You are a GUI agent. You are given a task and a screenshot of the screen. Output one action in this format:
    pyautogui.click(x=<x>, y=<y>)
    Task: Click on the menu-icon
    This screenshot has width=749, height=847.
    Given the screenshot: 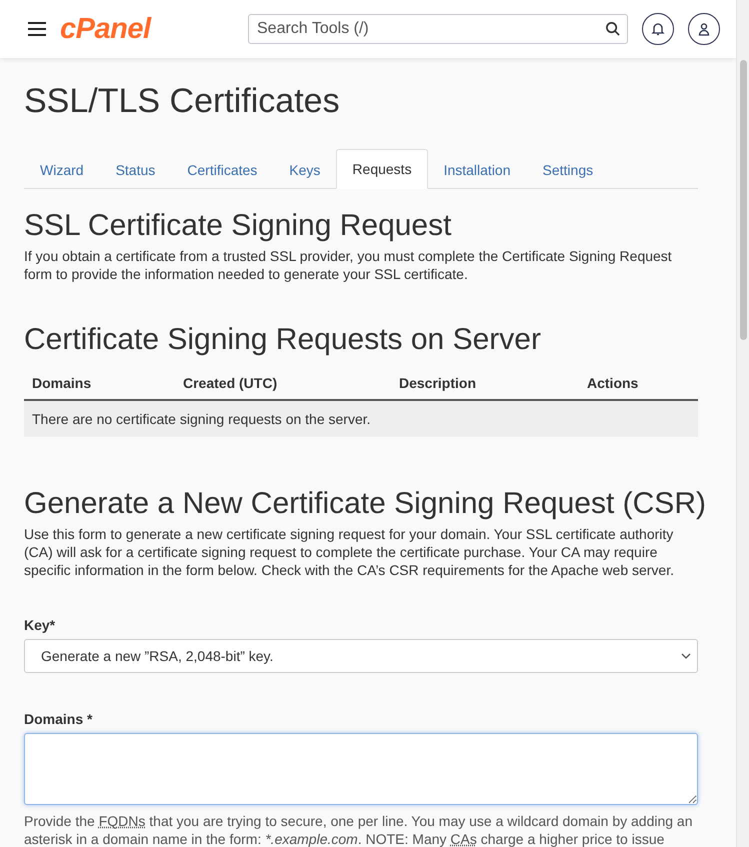 What is the action you would take?
    pyautogui.click(x=37, y=29)
    